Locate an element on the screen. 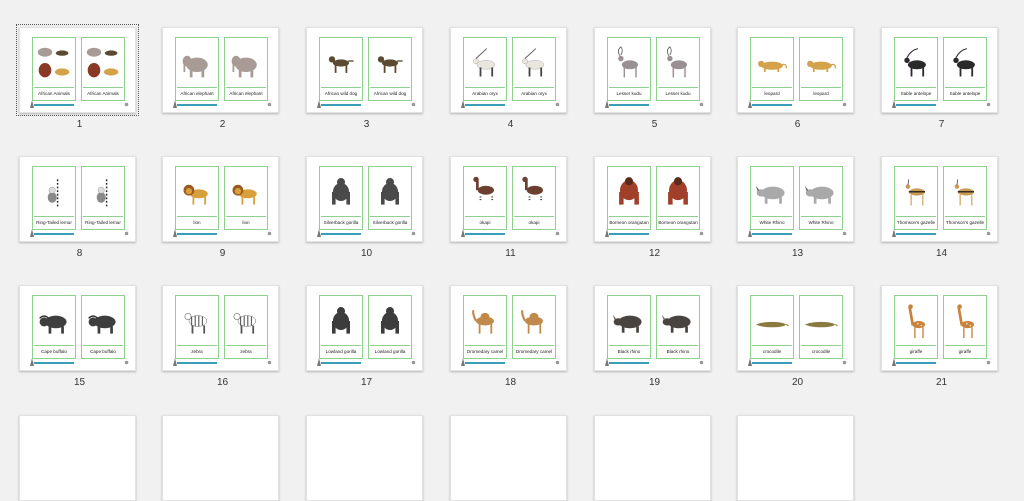  page-number: 18 is located at coordinates (510, 382).